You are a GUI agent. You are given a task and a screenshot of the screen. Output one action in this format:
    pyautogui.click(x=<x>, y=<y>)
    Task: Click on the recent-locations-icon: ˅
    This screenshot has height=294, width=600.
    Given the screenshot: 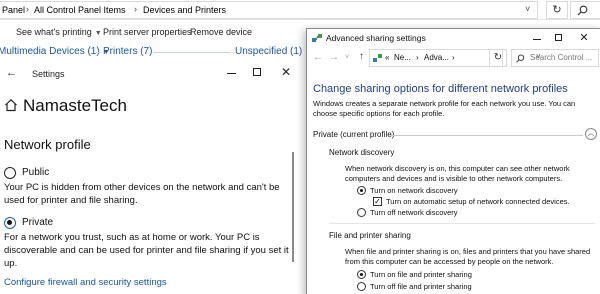 What is the action you would take?
    pyautogui.click(x=347, y=57)
    